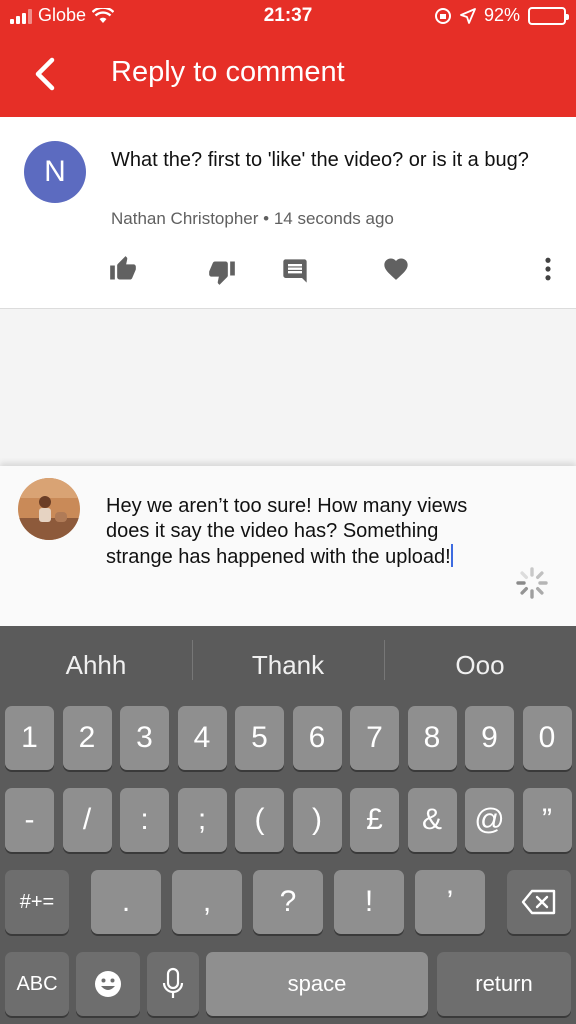  What do you see at coordinates (87, 820) in the screenshot?
I see `key-symbol-2: /` at bounding box center [87, 820].